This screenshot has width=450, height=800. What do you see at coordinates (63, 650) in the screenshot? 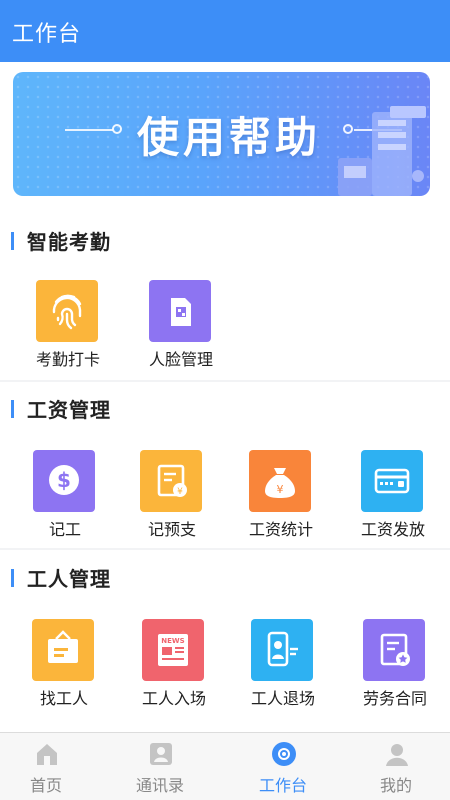
I see `signboard-icon` at bounding box center [63, 650].